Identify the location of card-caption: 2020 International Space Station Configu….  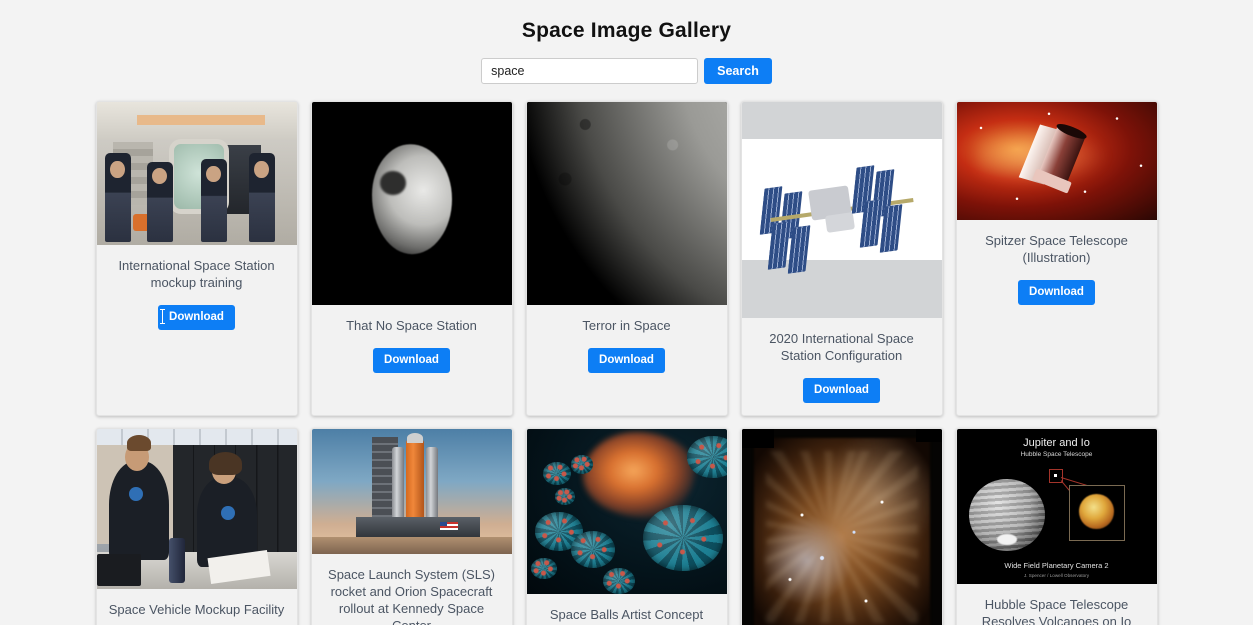
(841, 347).